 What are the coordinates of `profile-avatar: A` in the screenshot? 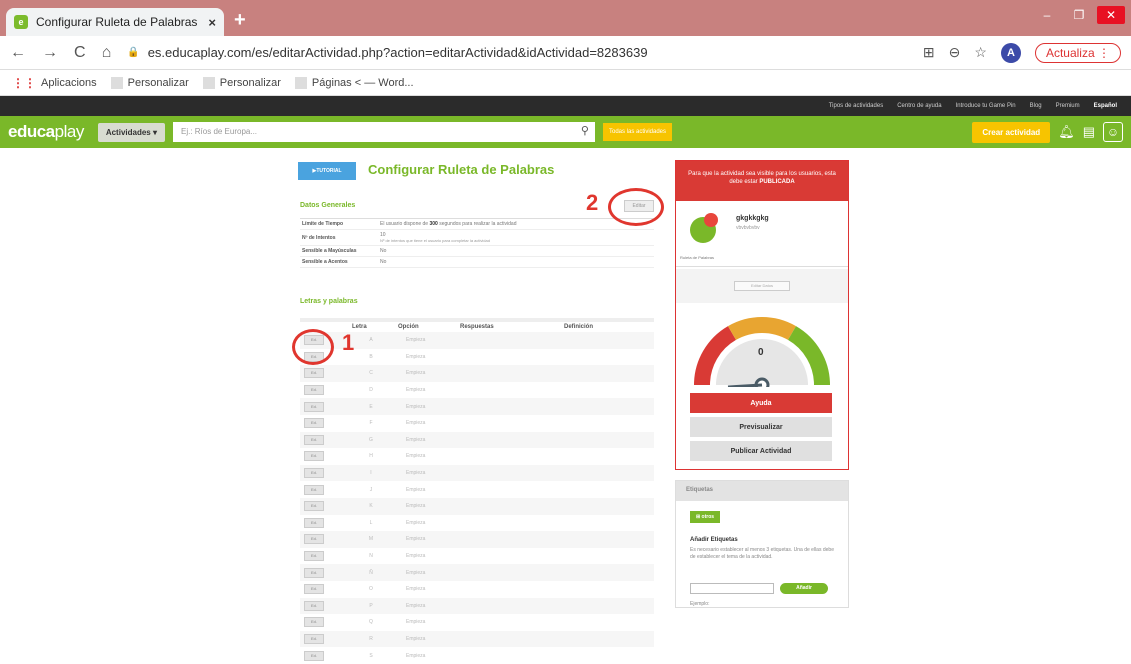 It's located at (1010, 52).